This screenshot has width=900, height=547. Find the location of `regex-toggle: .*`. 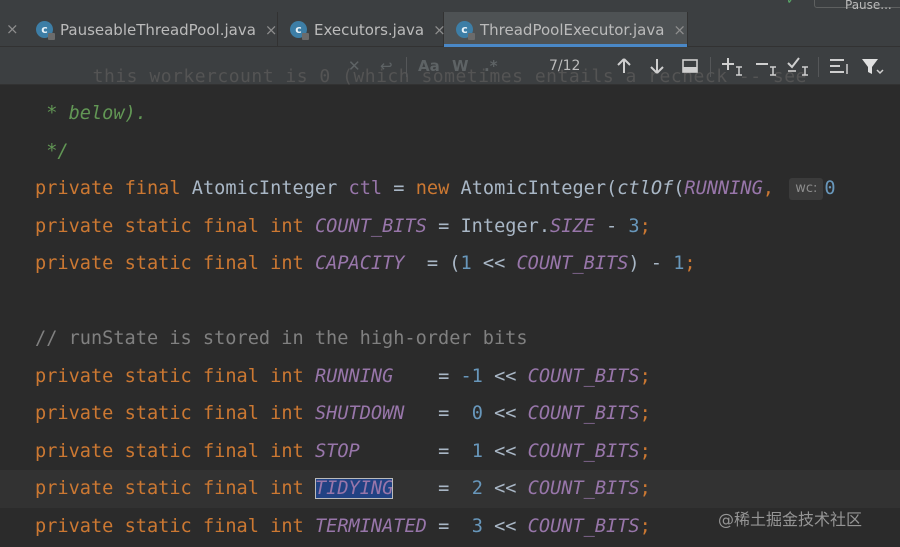

regex-toggle: .* is located at coordinates (491, 66).